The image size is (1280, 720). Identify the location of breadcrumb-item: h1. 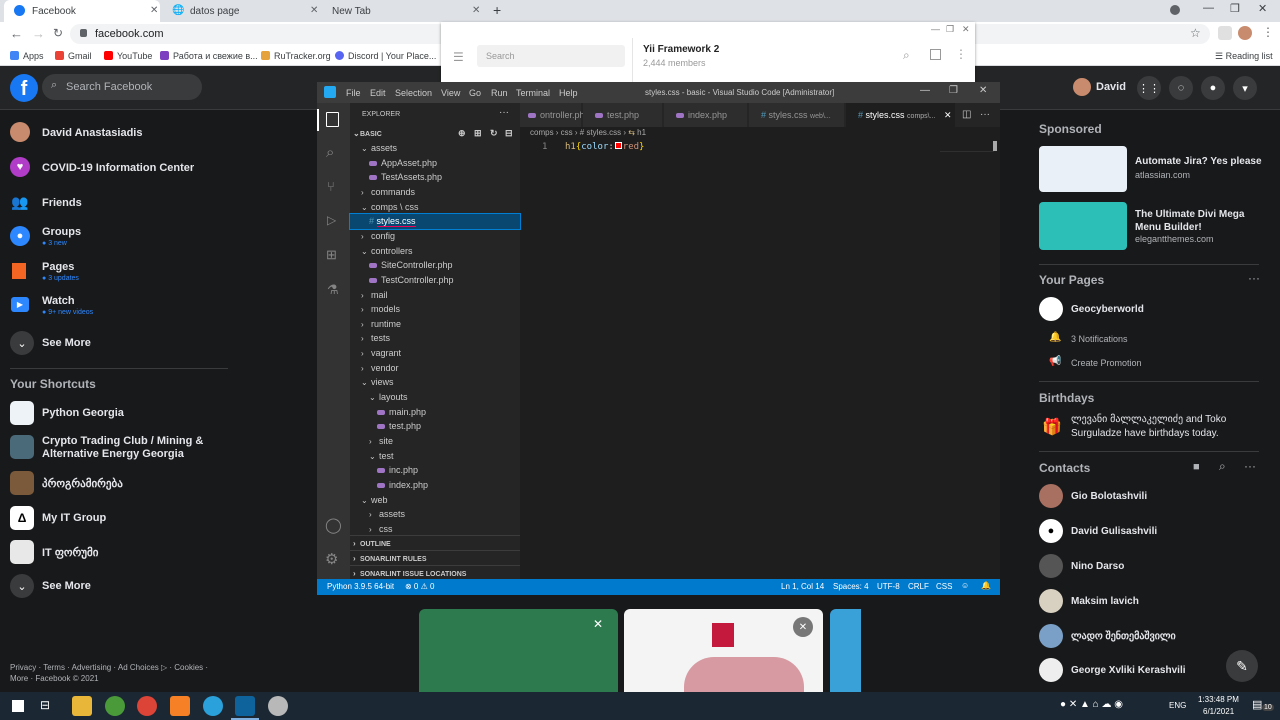
(641, 132).